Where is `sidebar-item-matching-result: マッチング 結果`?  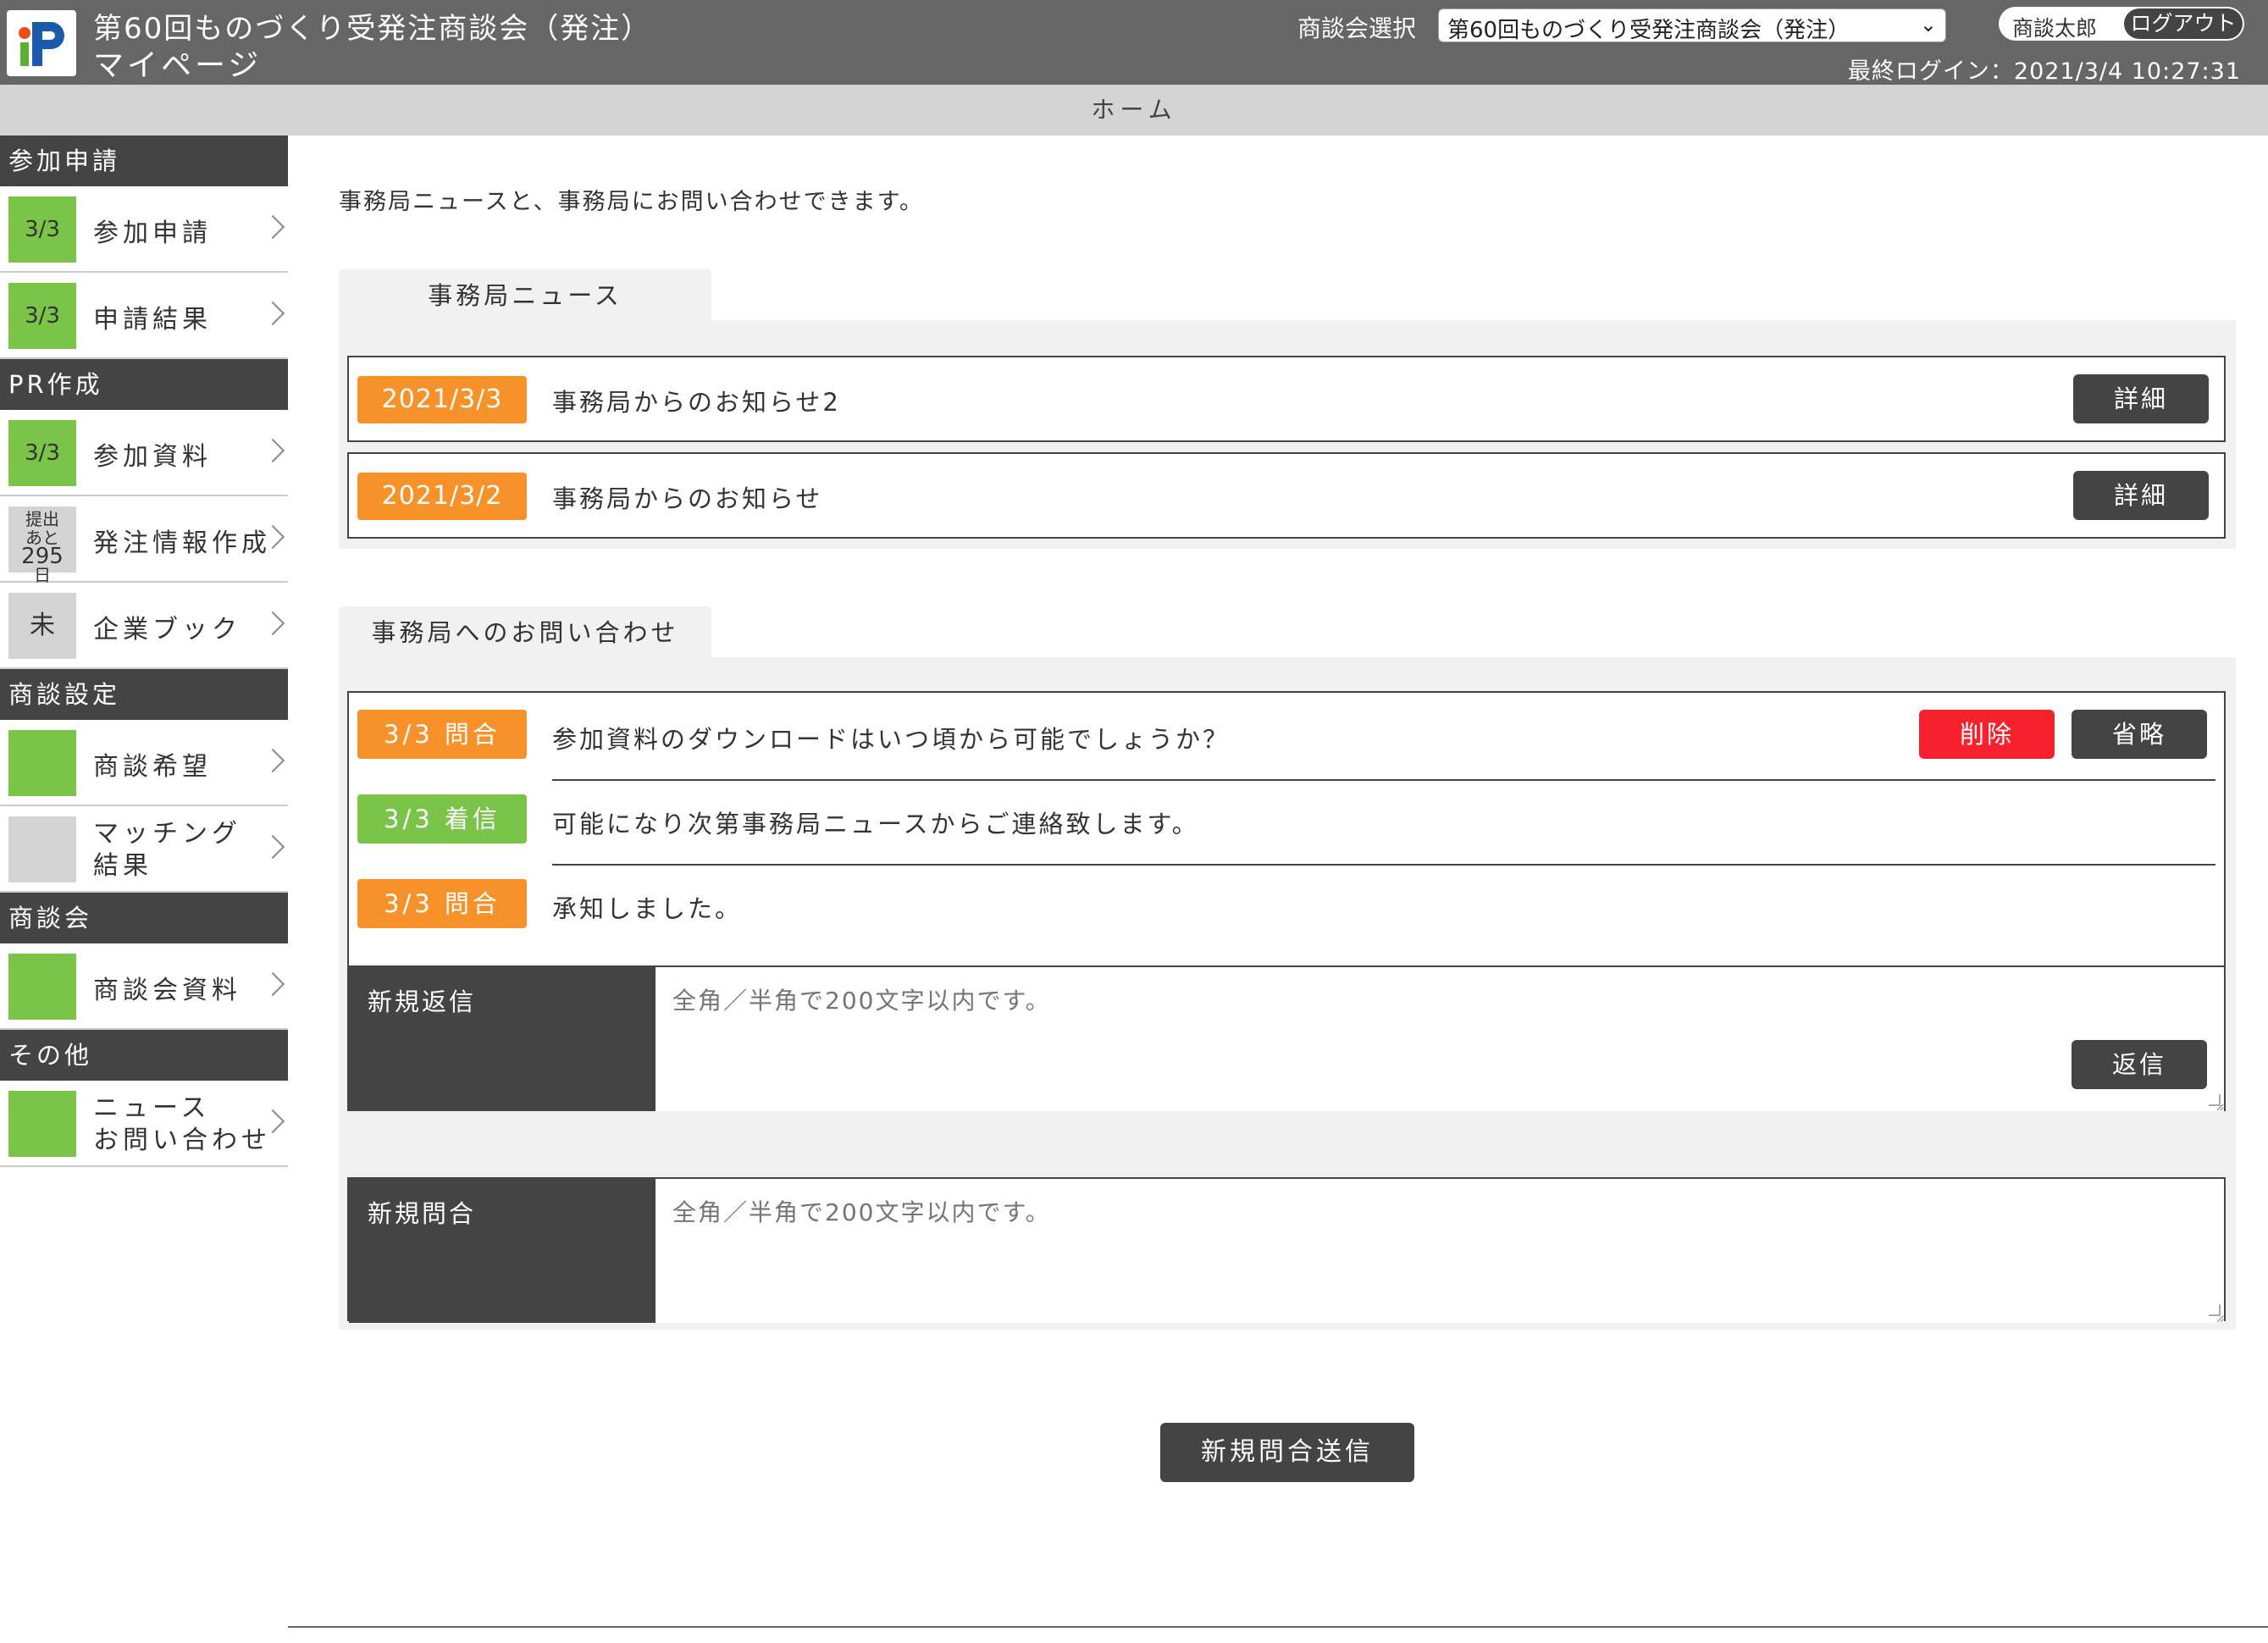
sidebar-item-matching-result: マッチング 結果 is located at coordinates (144, 849).